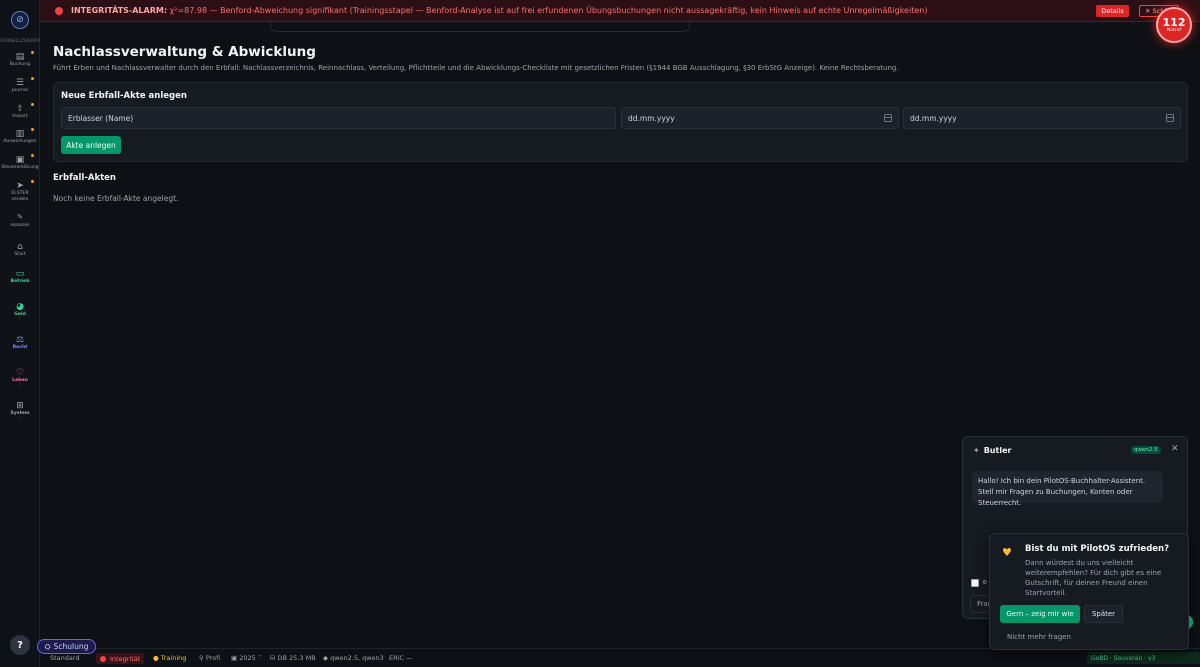 This screenshot has height=667, width=1200. What do you see at coordinates (480, 27) in the screenshot?
I see `top-search-frame` at bounding box center [480, 27].